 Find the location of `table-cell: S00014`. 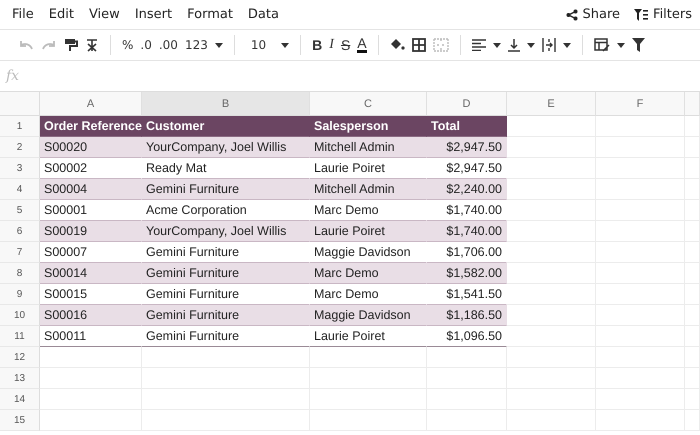

table-cell: S00014 is located at coordinates (91, 273).